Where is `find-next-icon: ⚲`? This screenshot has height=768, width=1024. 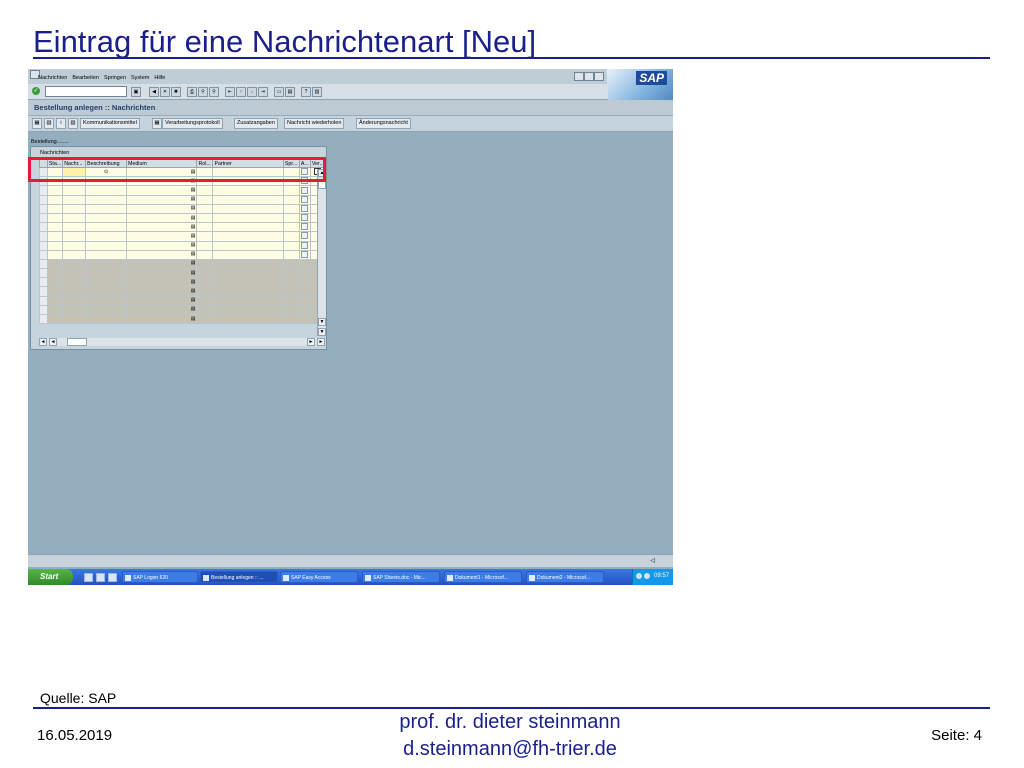 find-next-icon: ⚲ is located at coordinates (214, 92).